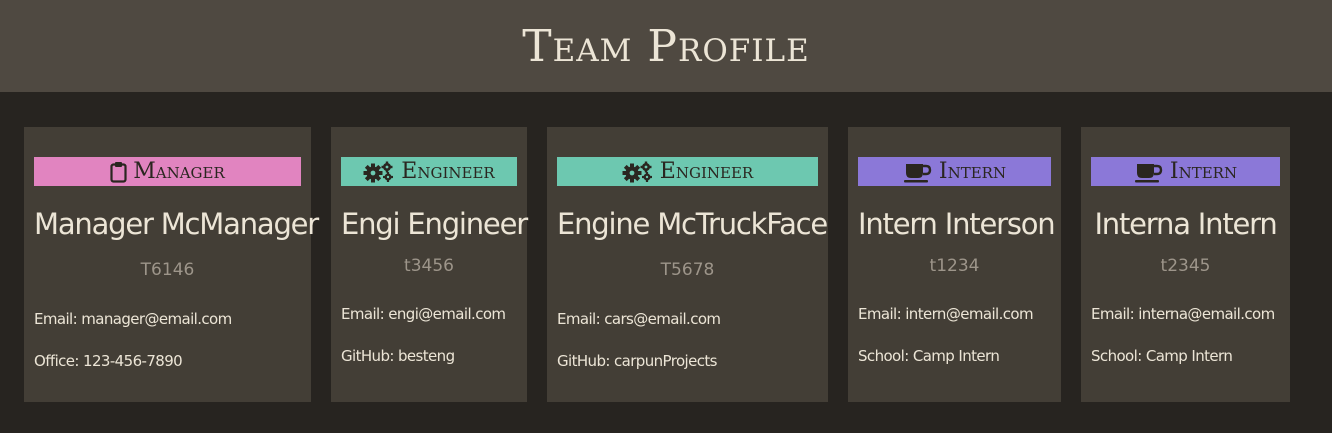 This screenshot has height=433, width=1332. Describe the element at coordinates (1183, 314) in the screenshot. I see `employee-email: Email: interna@email.com` at that location.